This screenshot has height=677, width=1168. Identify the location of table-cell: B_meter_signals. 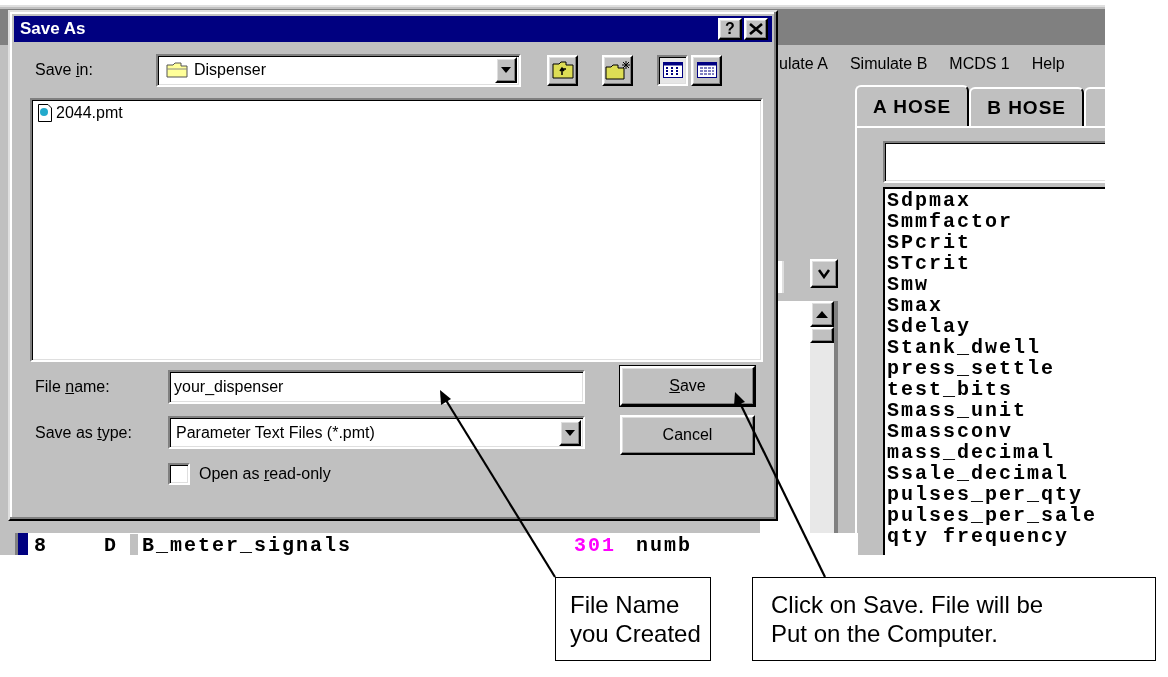
(352, 544).